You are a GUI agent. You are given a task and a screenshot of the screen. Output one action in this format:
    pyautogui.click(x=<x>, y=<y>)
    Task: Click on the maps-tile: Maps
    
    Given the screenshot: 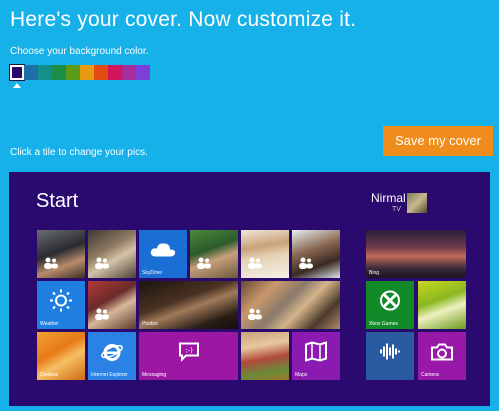 What is the action you would take?
    pyautogui.click(x=316, y=356)
    